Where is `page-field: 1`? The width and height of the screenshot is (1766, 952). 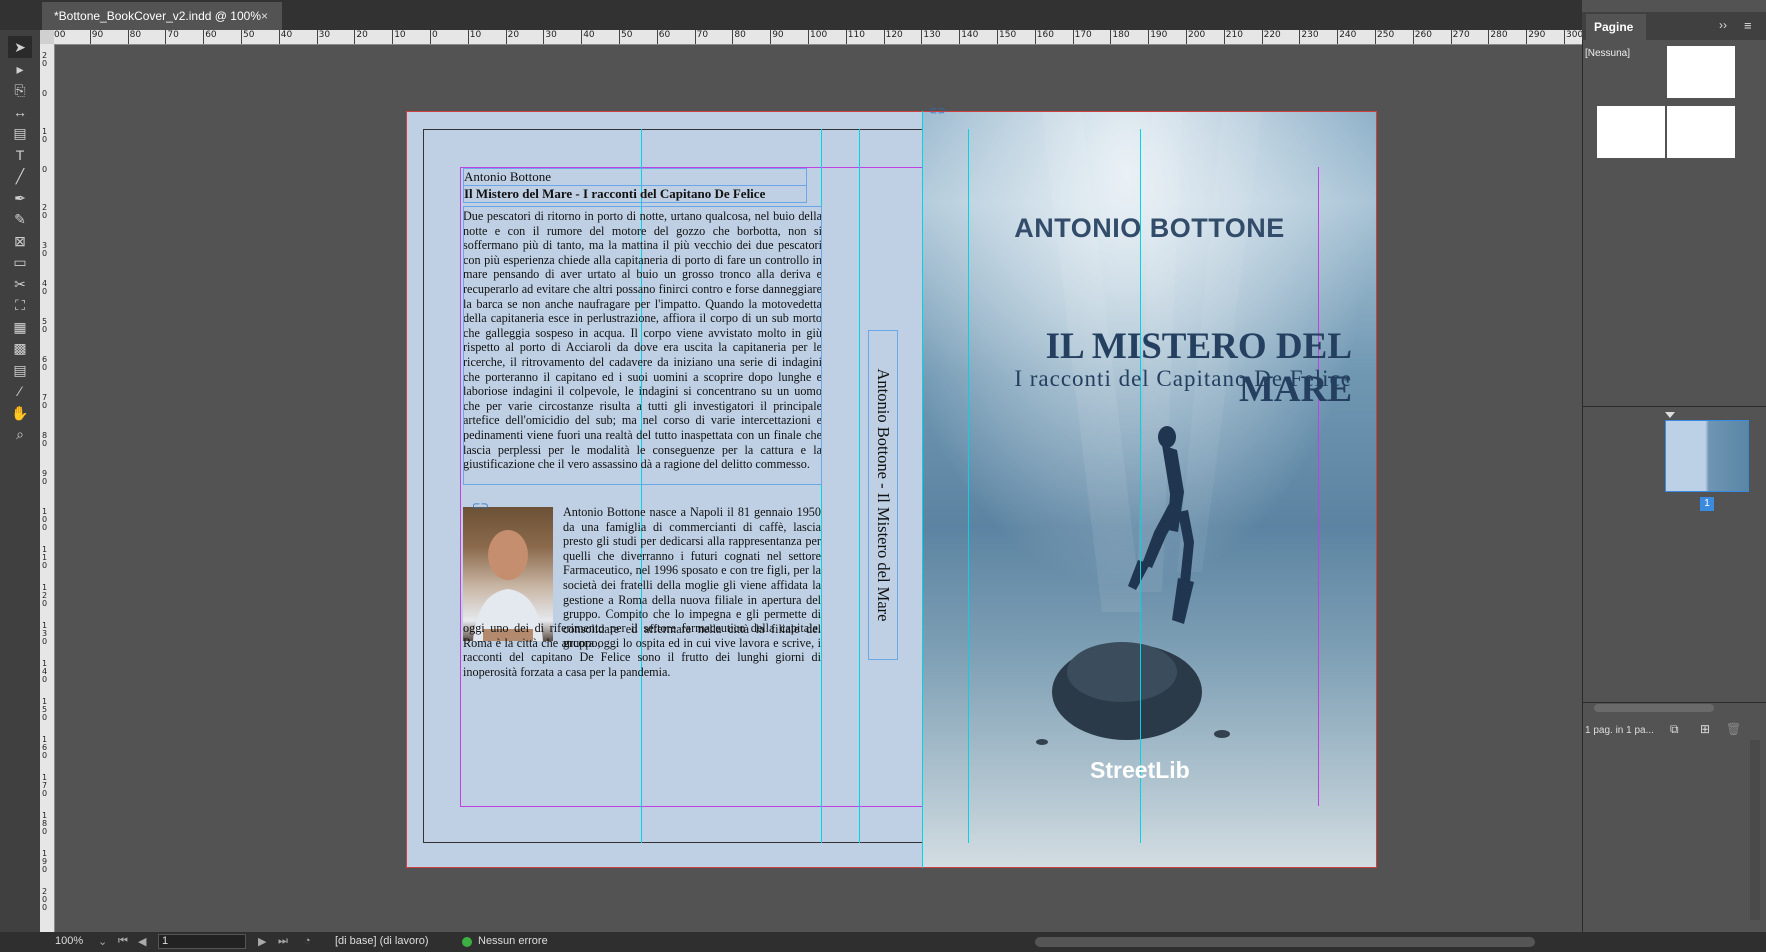
page-field: 1 is located at coordinates (202, 941).